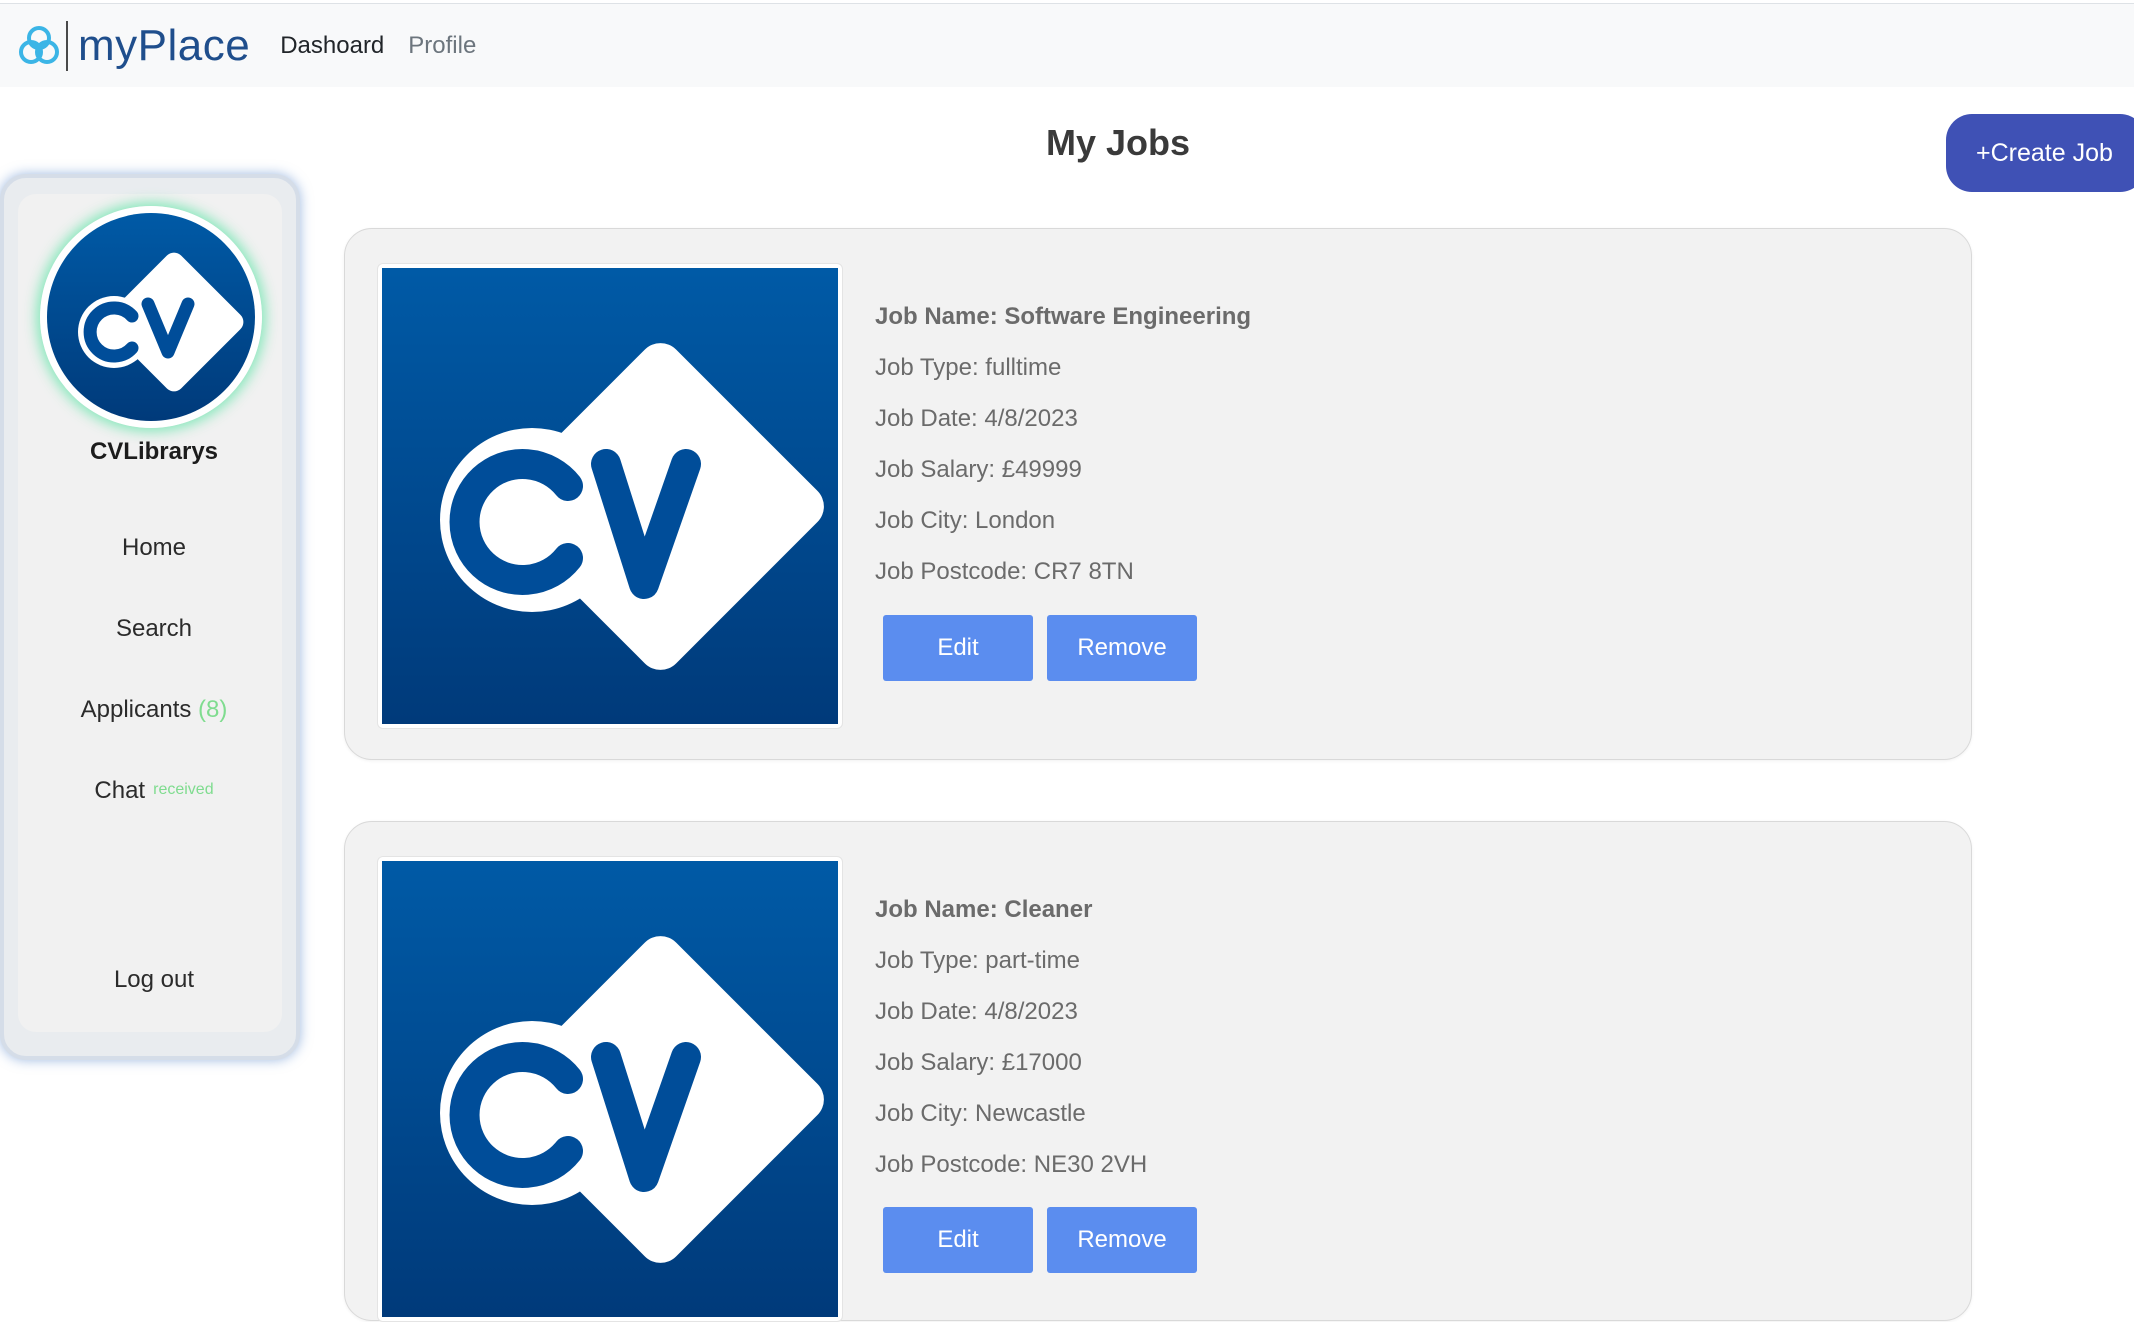 The image size is (2134, 1322). I want to click on sidebar-item-home: Home, so click(154, 548).